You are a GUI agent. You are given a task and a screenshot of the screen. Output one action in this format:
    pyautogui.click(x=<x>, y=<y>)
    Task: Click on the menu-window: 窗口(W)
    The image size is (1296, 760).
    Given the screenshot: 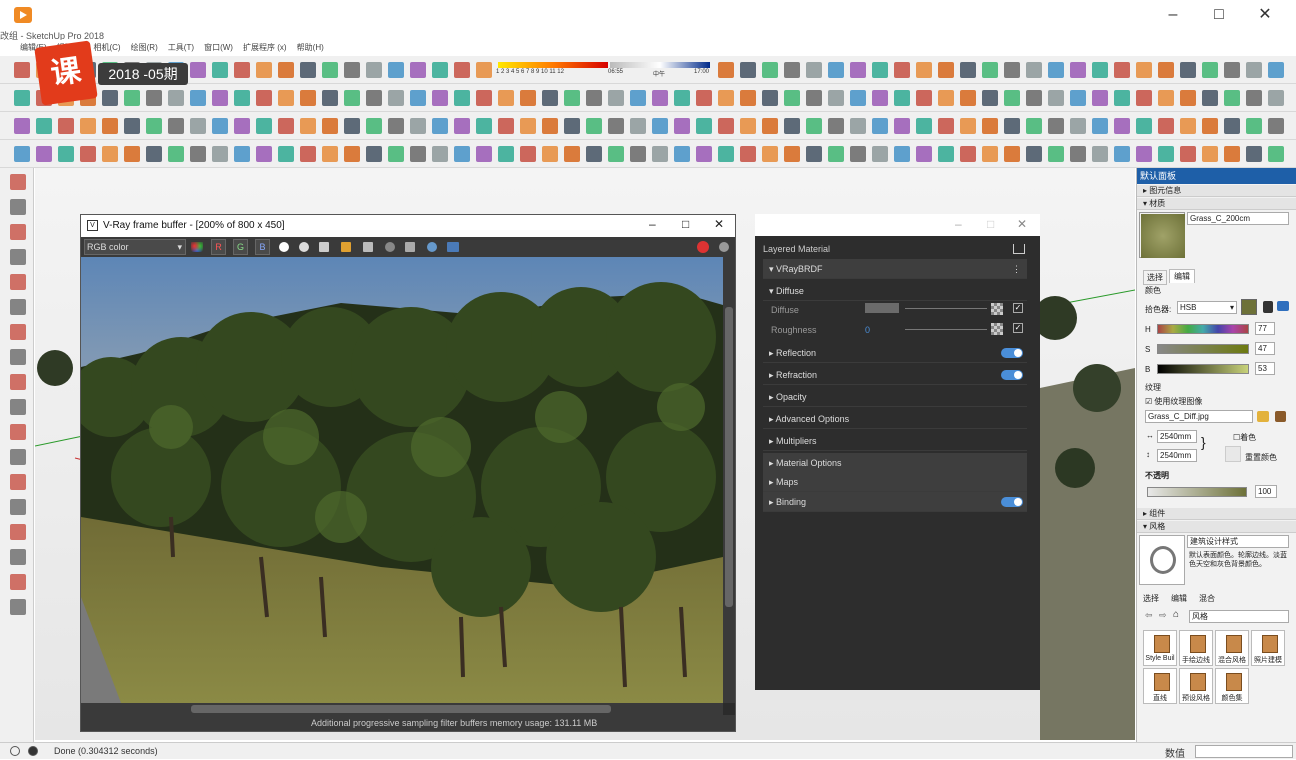 What is the action you would take?
    pyautogui.click(x=218, y=48)
    